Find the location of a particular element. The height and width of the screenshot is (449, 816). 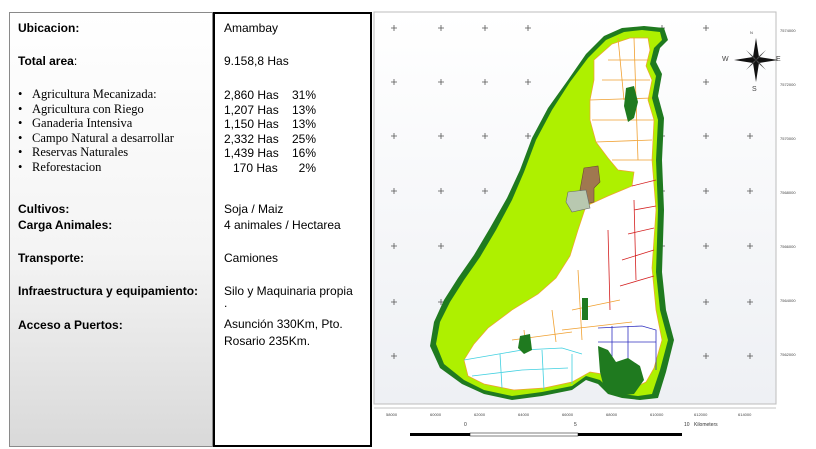

land-use-value: 1,207 Has 13% is located at coordinates (270, 109).